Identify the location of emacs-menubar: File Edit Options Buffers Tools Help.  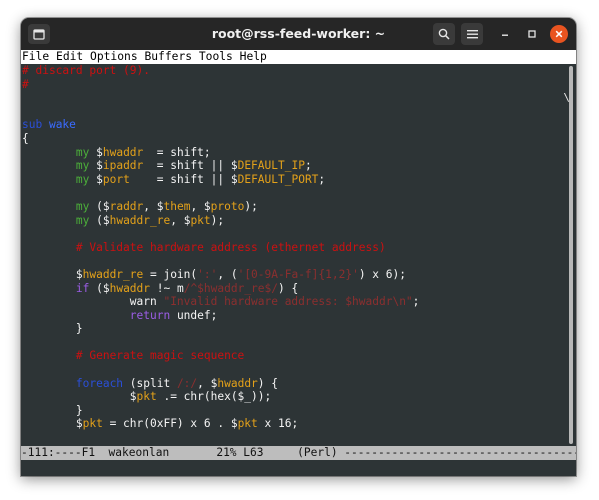
(298, 57).